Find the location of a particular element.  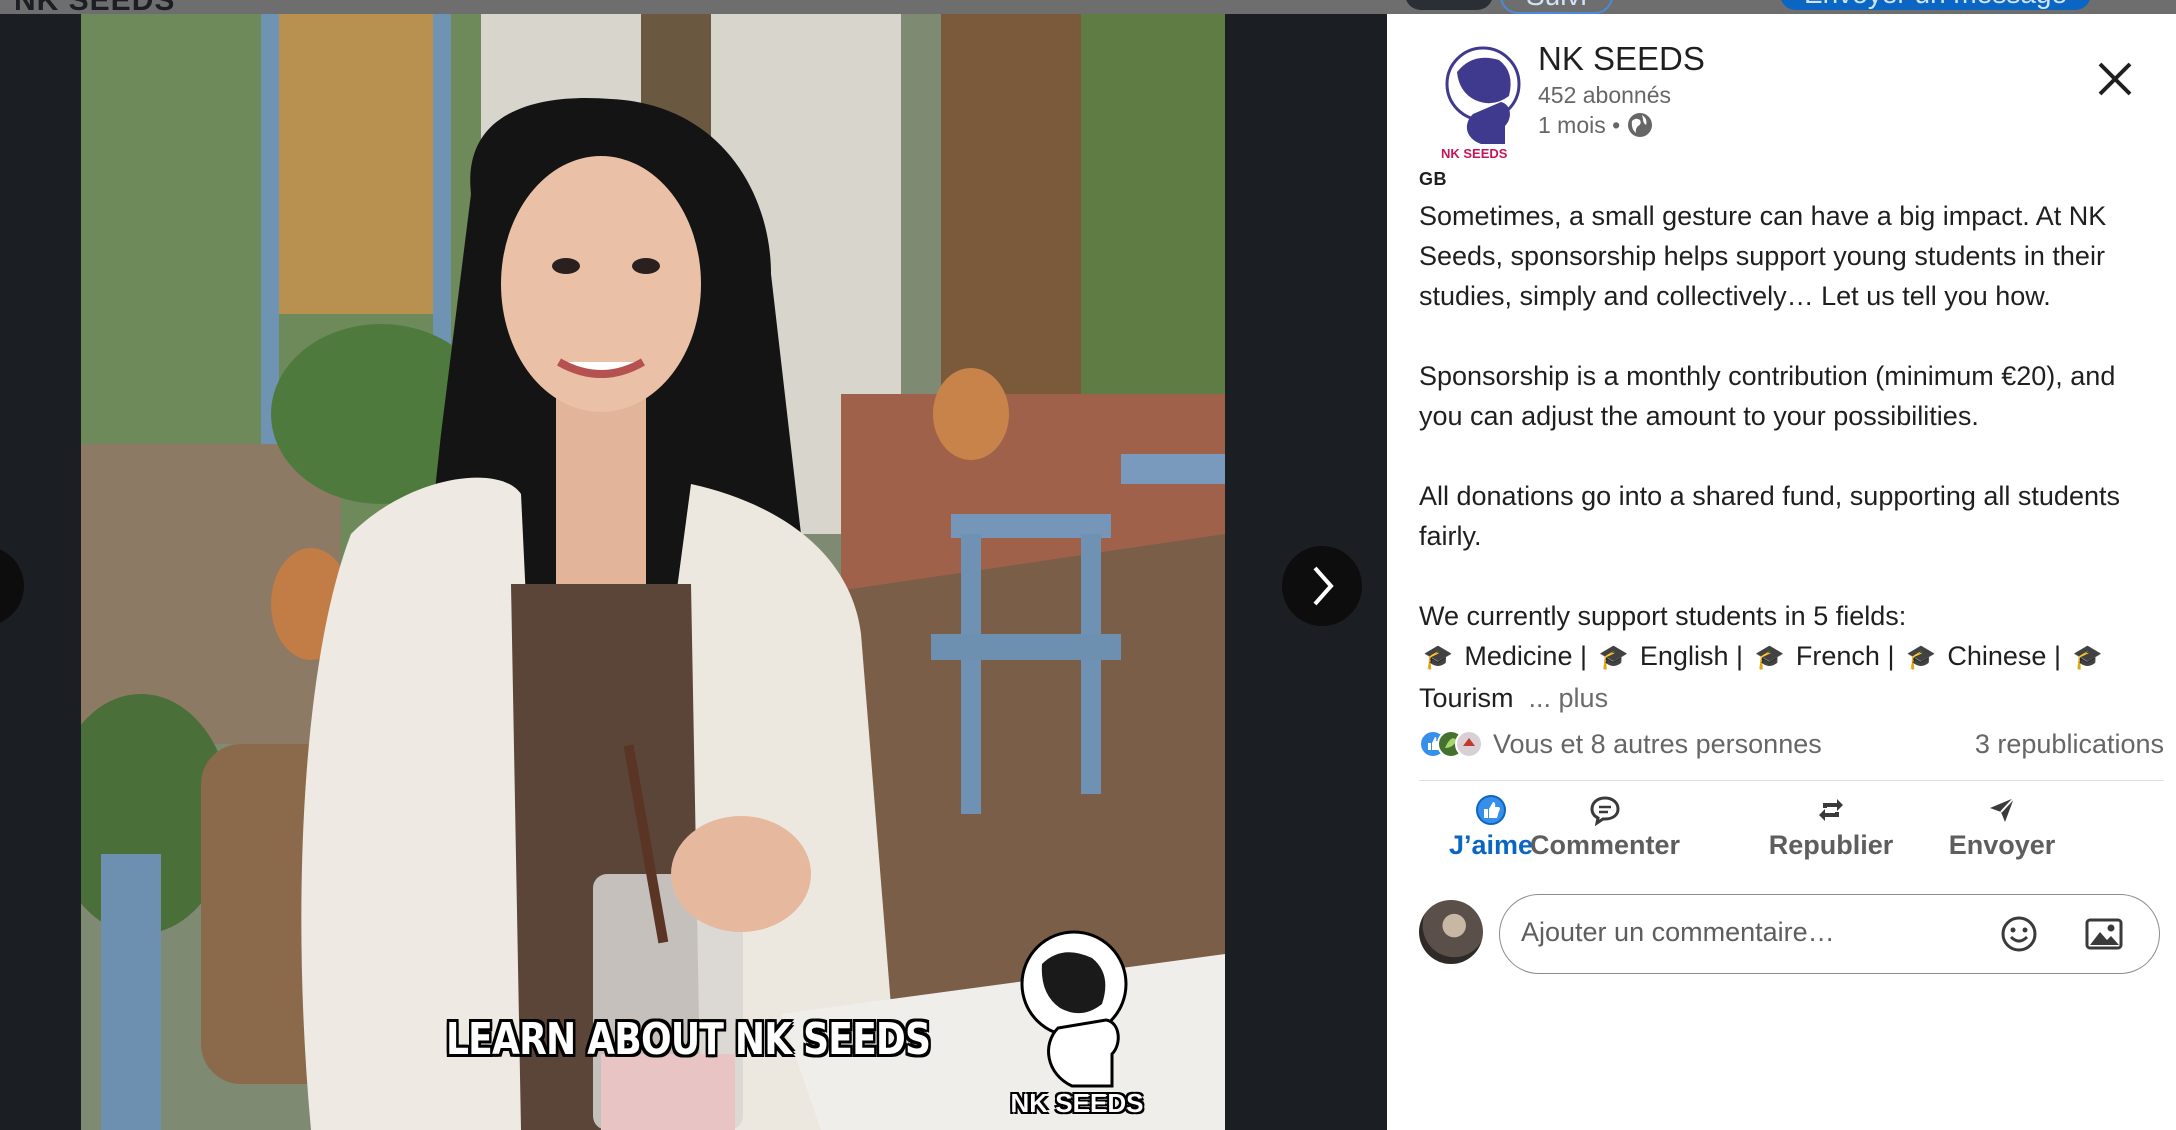

close-button is located at coordinates (2115, 79).